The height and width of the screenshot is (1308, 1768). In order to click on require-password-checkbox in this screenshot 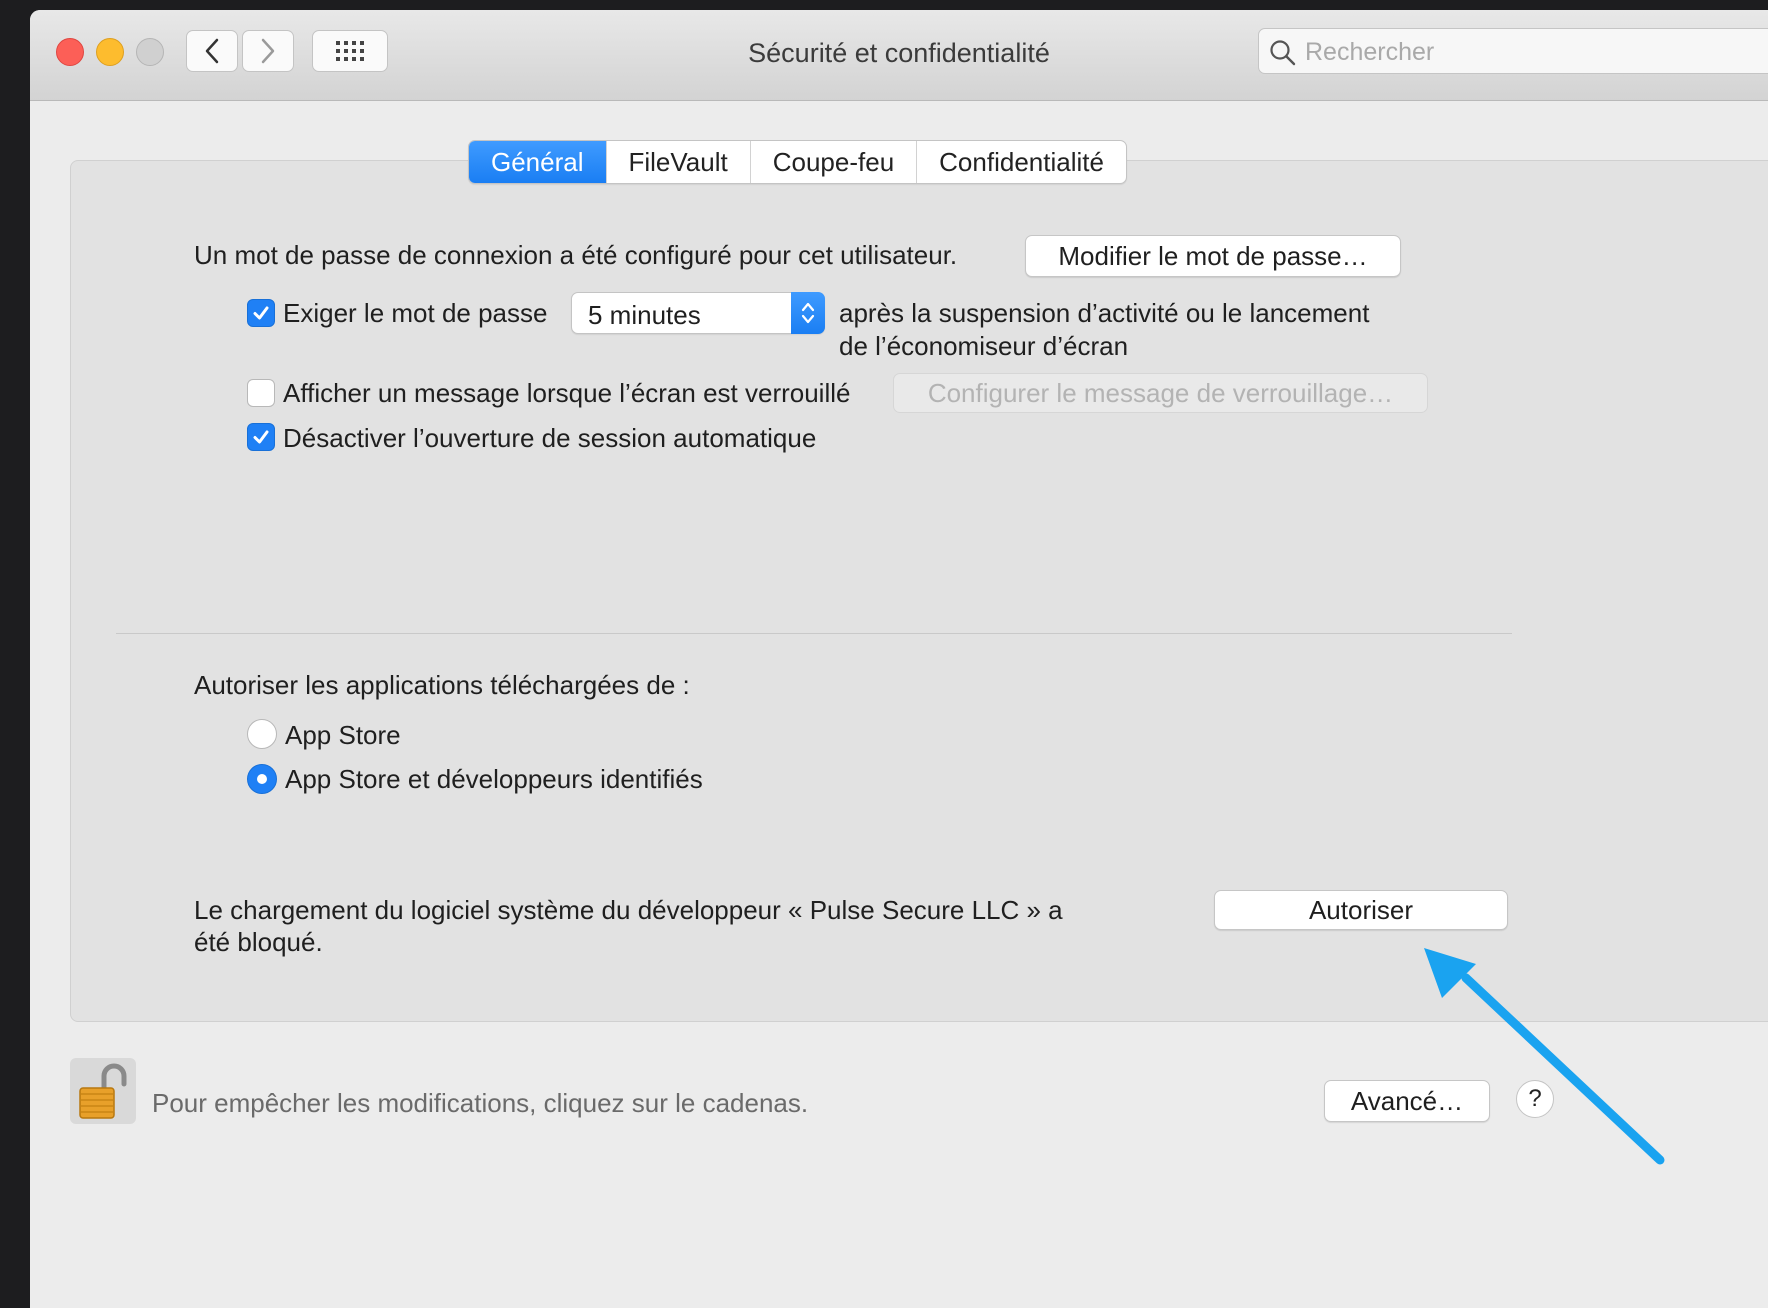, I will do `click(261, 313)`.